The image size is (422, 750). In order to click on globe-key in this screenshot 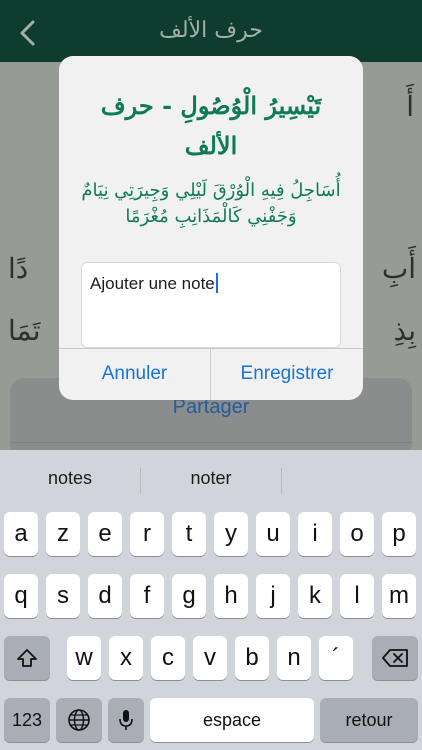, I will do `click(79, 720)`.